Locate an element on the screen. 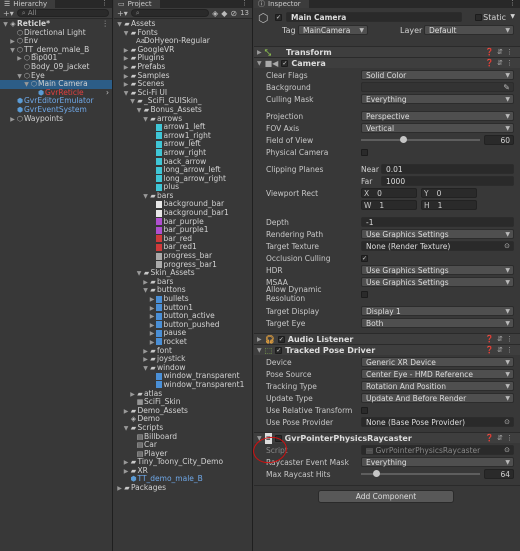  rendering-path-dropdown: Use Graphics Settings ▼ is located at coordinates (437, 234).